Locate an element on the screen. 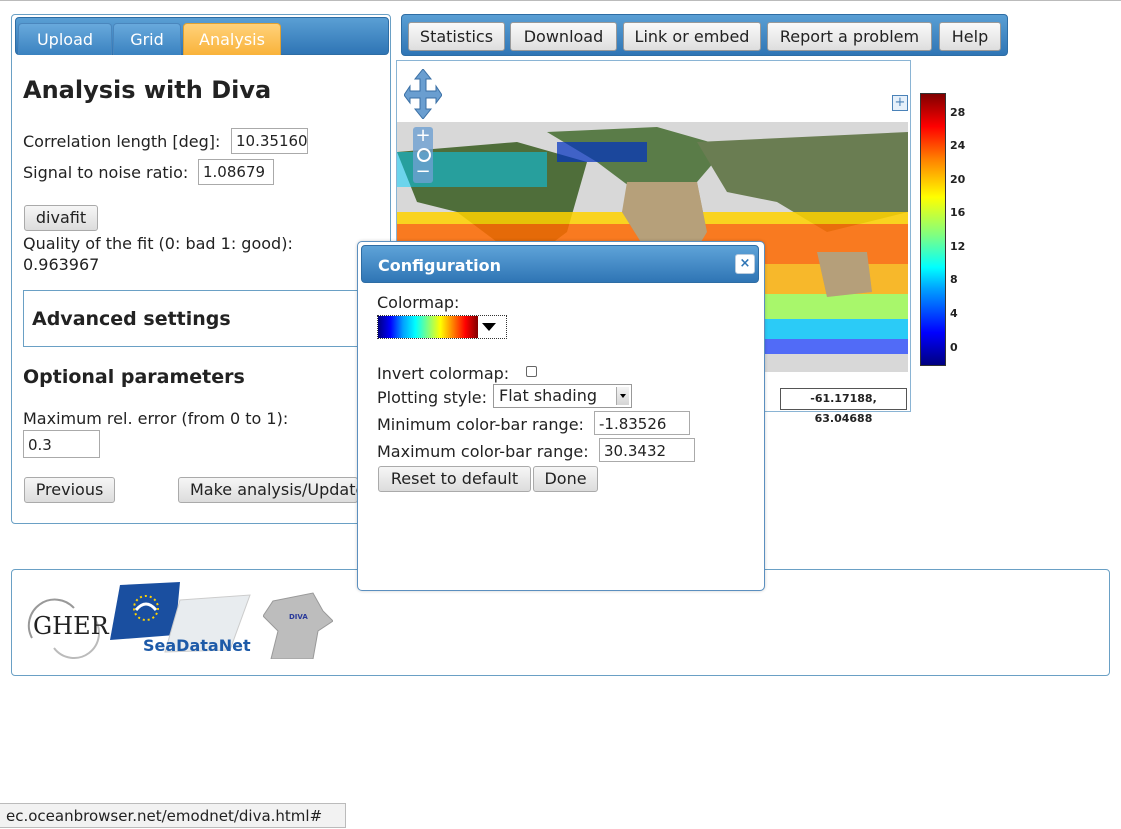  colormap-swatch is located at coordinates (428, 327).